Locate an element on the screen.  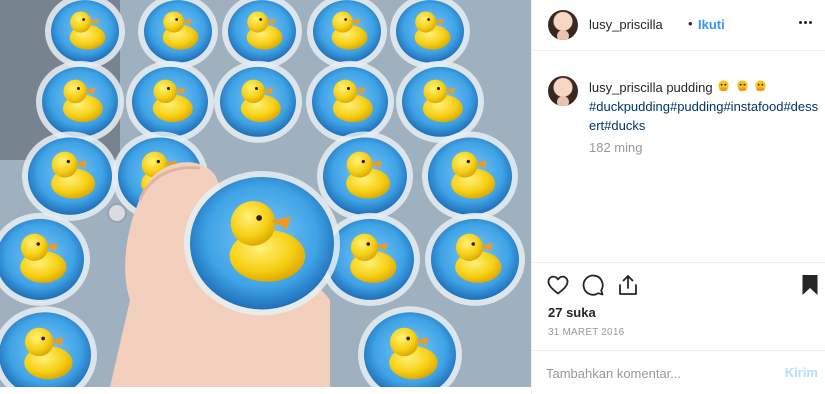
heart-icon is located at coordinates (558, 285).